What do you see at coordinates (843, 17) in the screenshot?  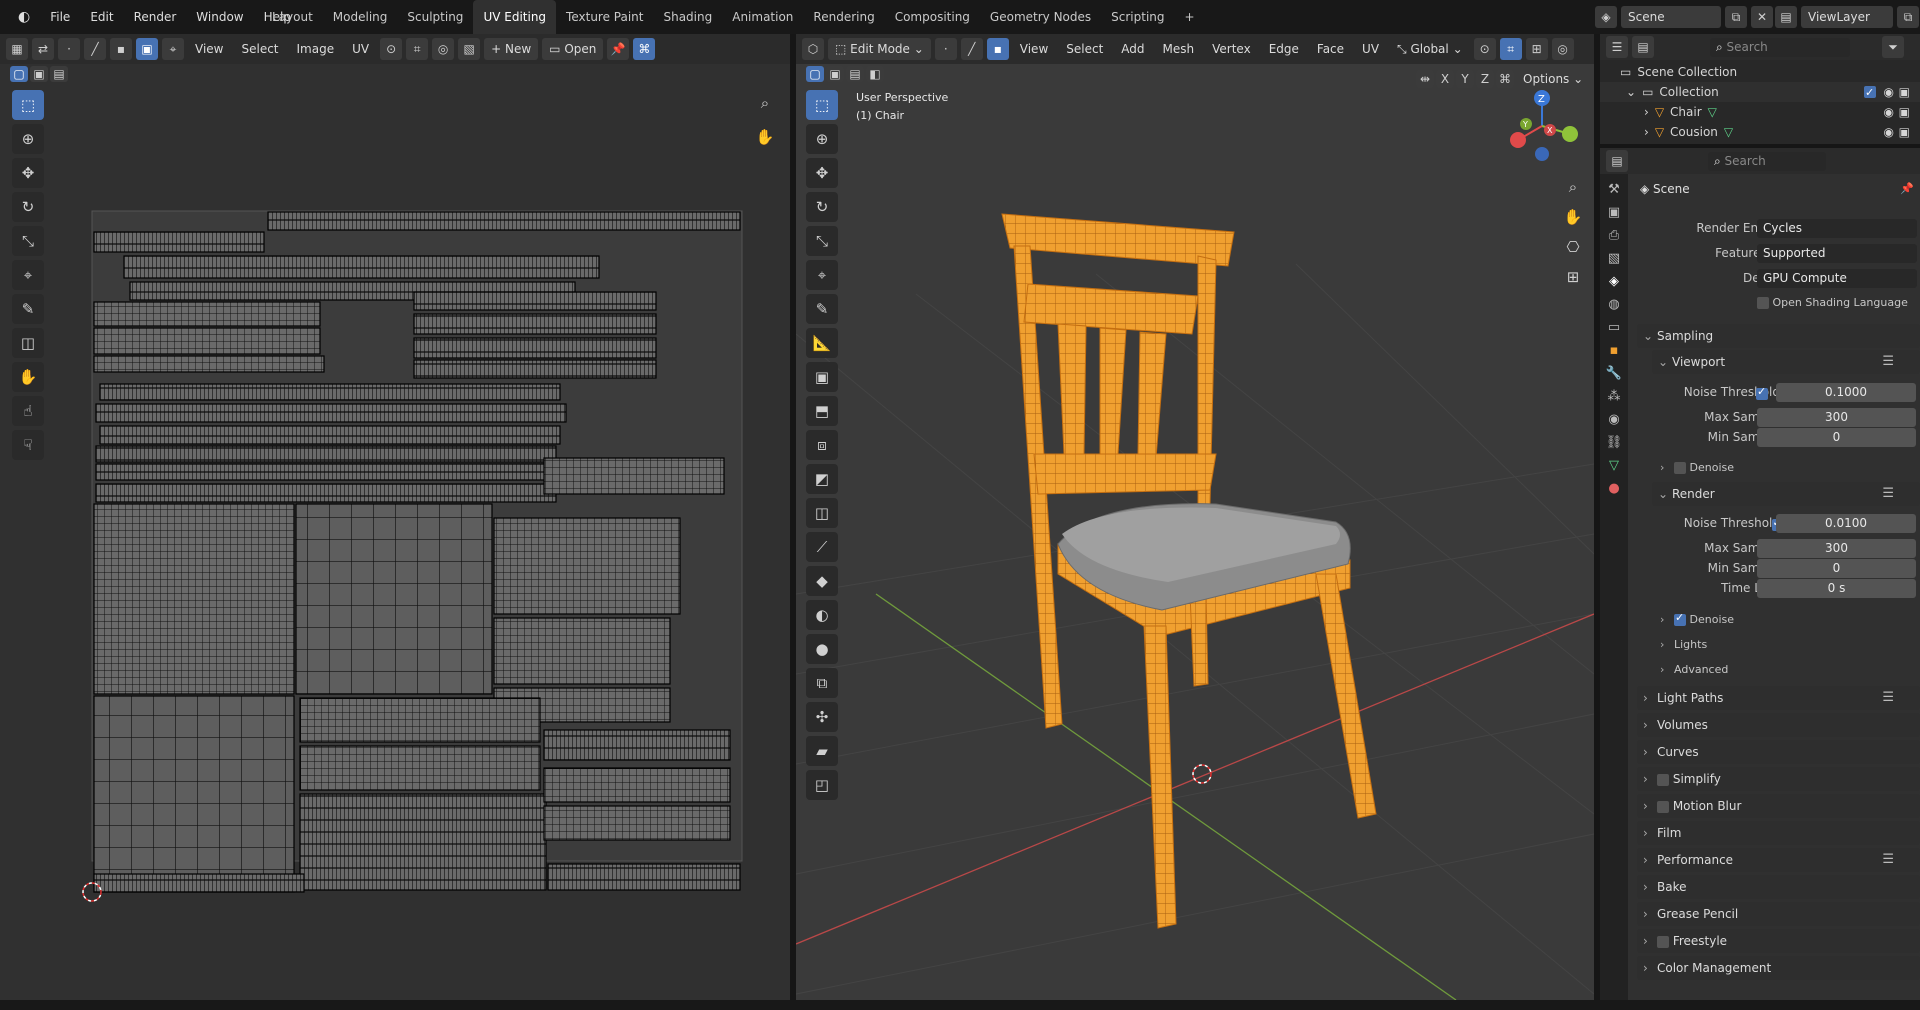 I see `tab-rendering: Rendering` at bounding box center [843, 17].